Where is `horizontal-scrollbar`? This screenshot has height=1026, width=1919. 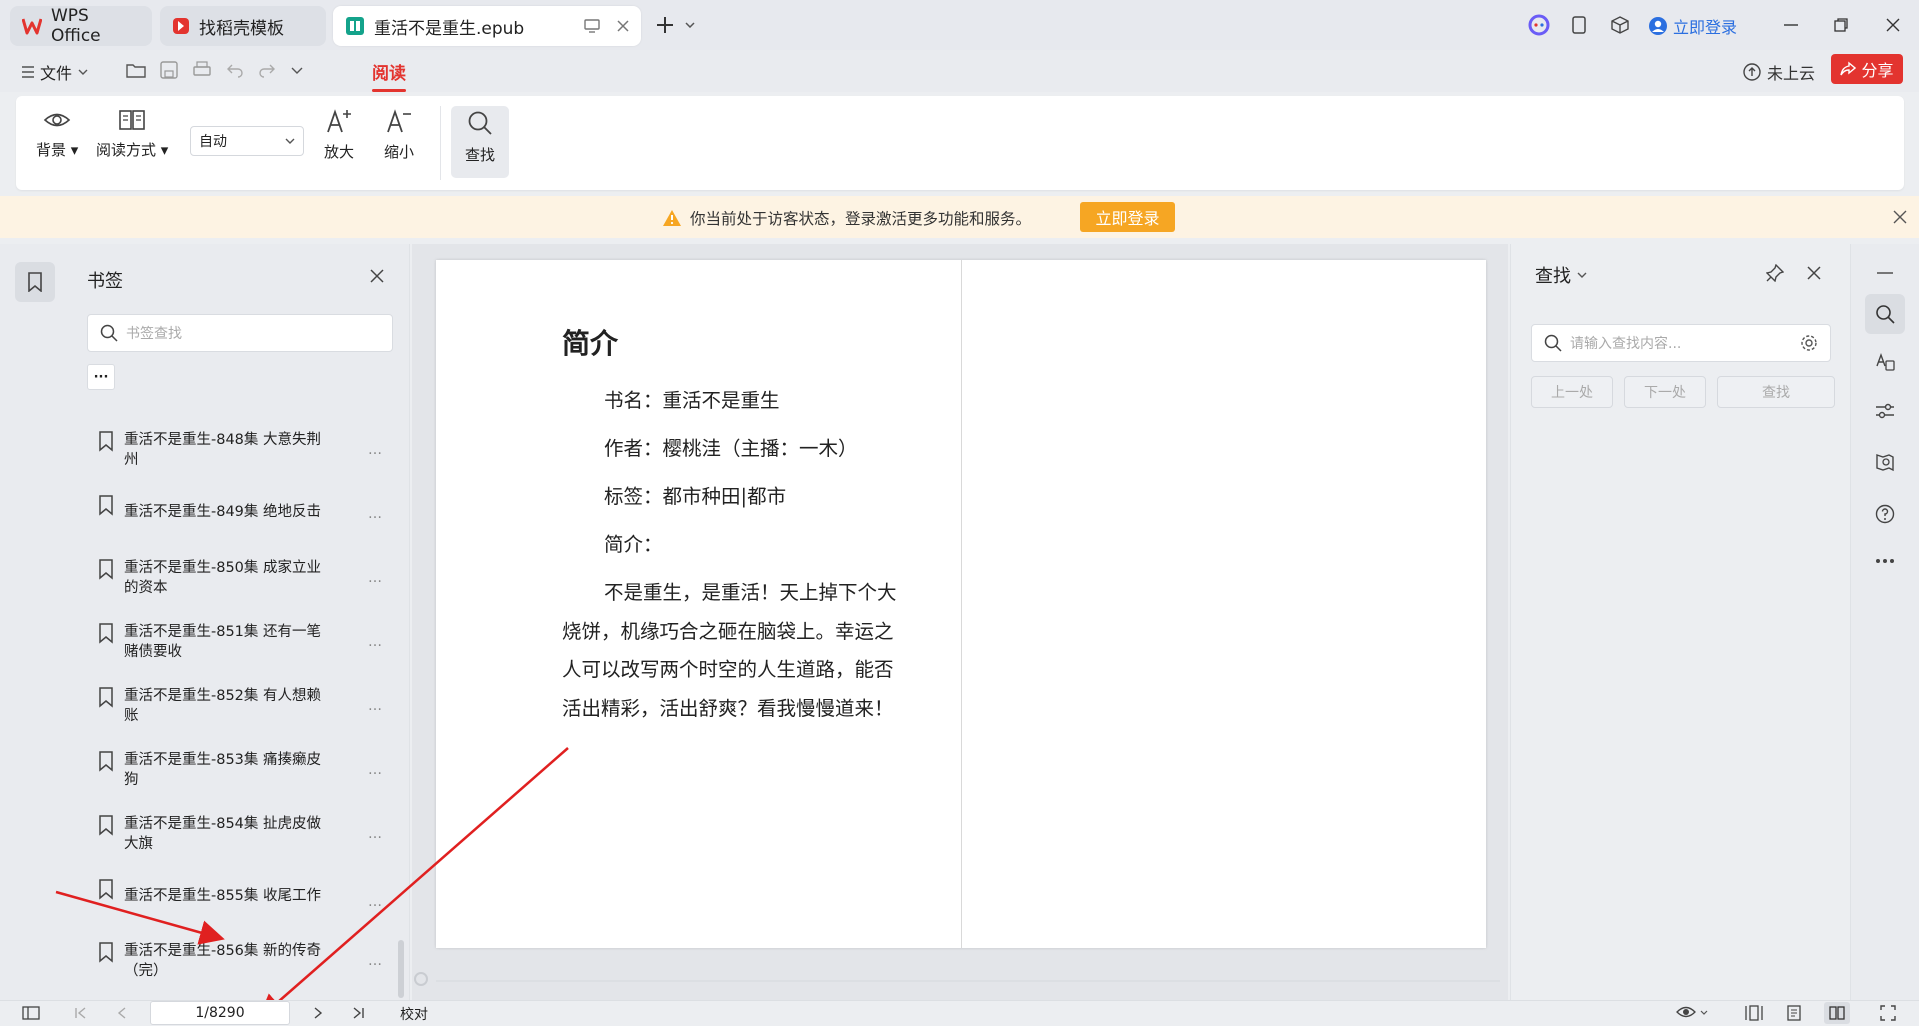
horizontal-scrollbar is located at coordinates (968, 981).